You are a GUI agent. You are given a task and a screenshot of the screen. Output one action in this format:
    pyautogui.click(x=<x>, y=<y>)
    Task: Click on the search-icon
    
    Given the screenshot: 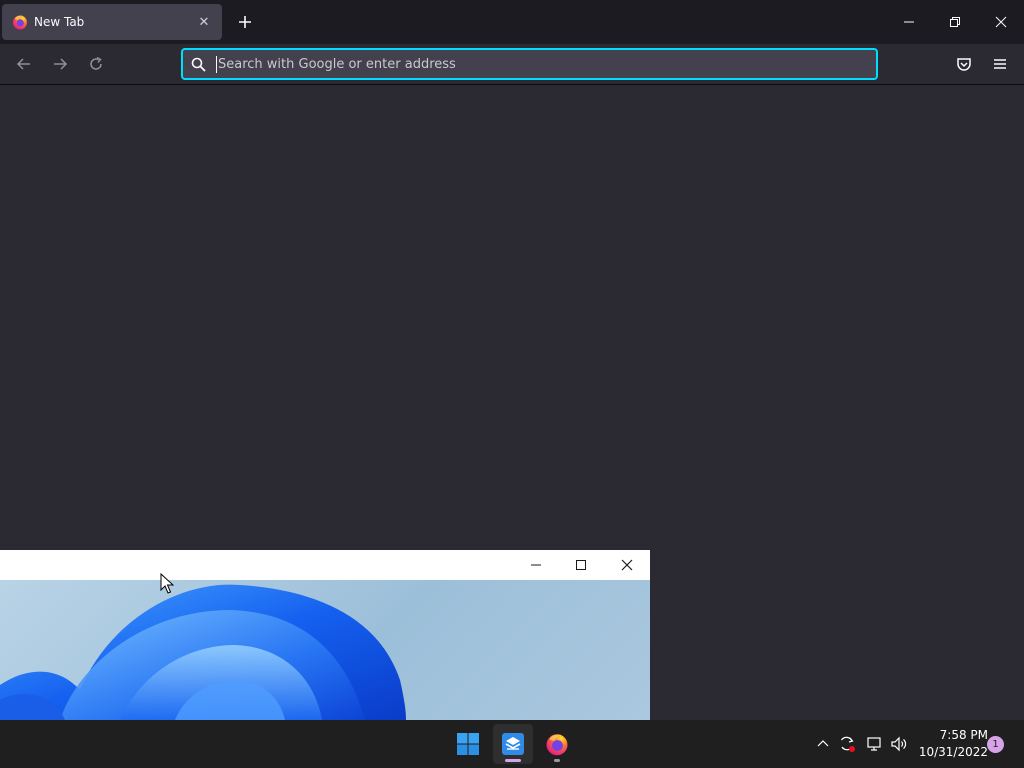 What is the action you would take?
    pyautogui.click(x=198, y=64)
    